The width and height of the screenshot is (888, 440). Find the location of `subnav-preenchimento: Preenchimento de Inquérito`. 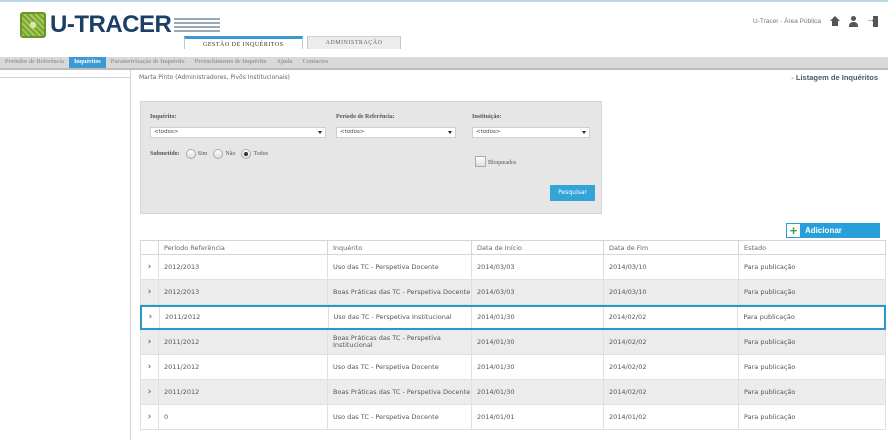

subnav-preenchimento: Preenchimento de Inquérito is located at coordinates (231, 62).